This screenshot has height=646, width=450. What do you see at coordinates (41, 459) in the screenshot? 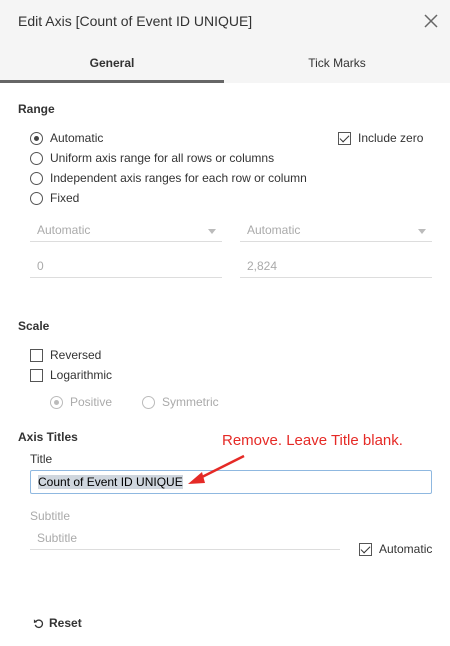
I see `title-label: Title` at bounding box center [41, 459].